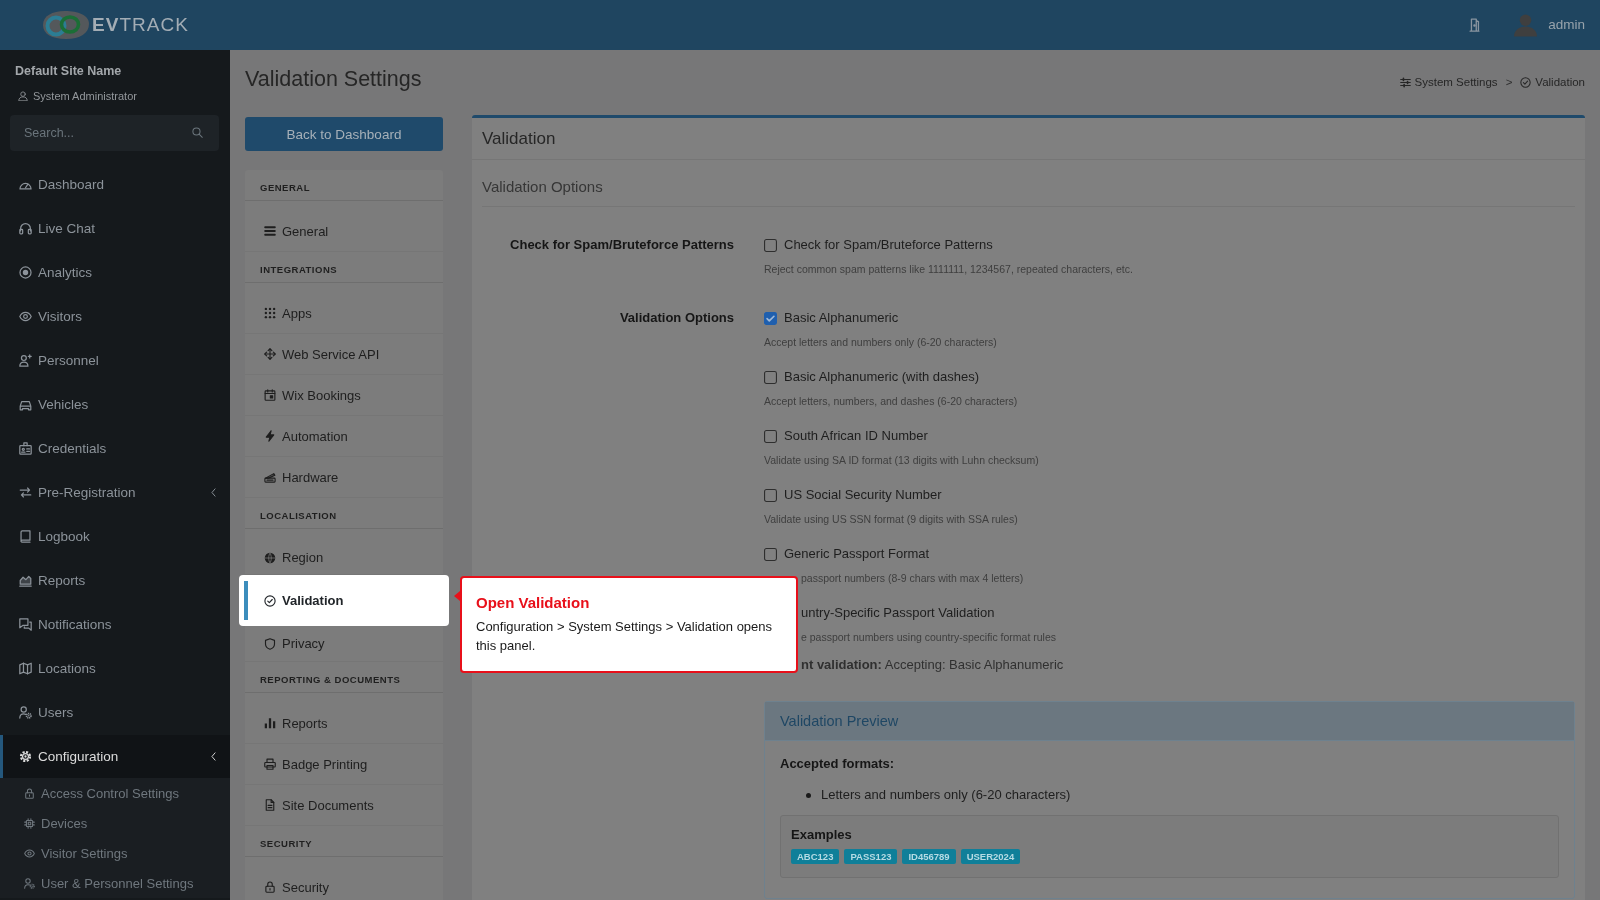 This screenshot has width=1600, height=900. Describe the element at coordinates (115, 228) in the screenshot. I see `sidebar-item: Live Chat` at that location.